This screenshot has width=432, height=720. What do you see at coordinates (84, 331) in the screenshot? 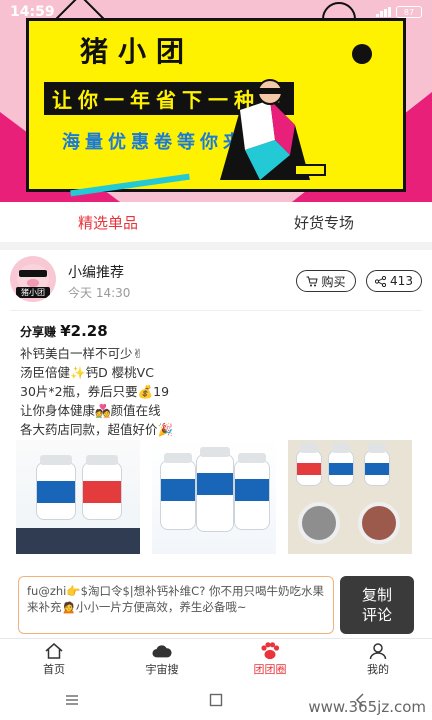
I see `share-earn-amount: ¥2.28` at bounding box center [84, 331].